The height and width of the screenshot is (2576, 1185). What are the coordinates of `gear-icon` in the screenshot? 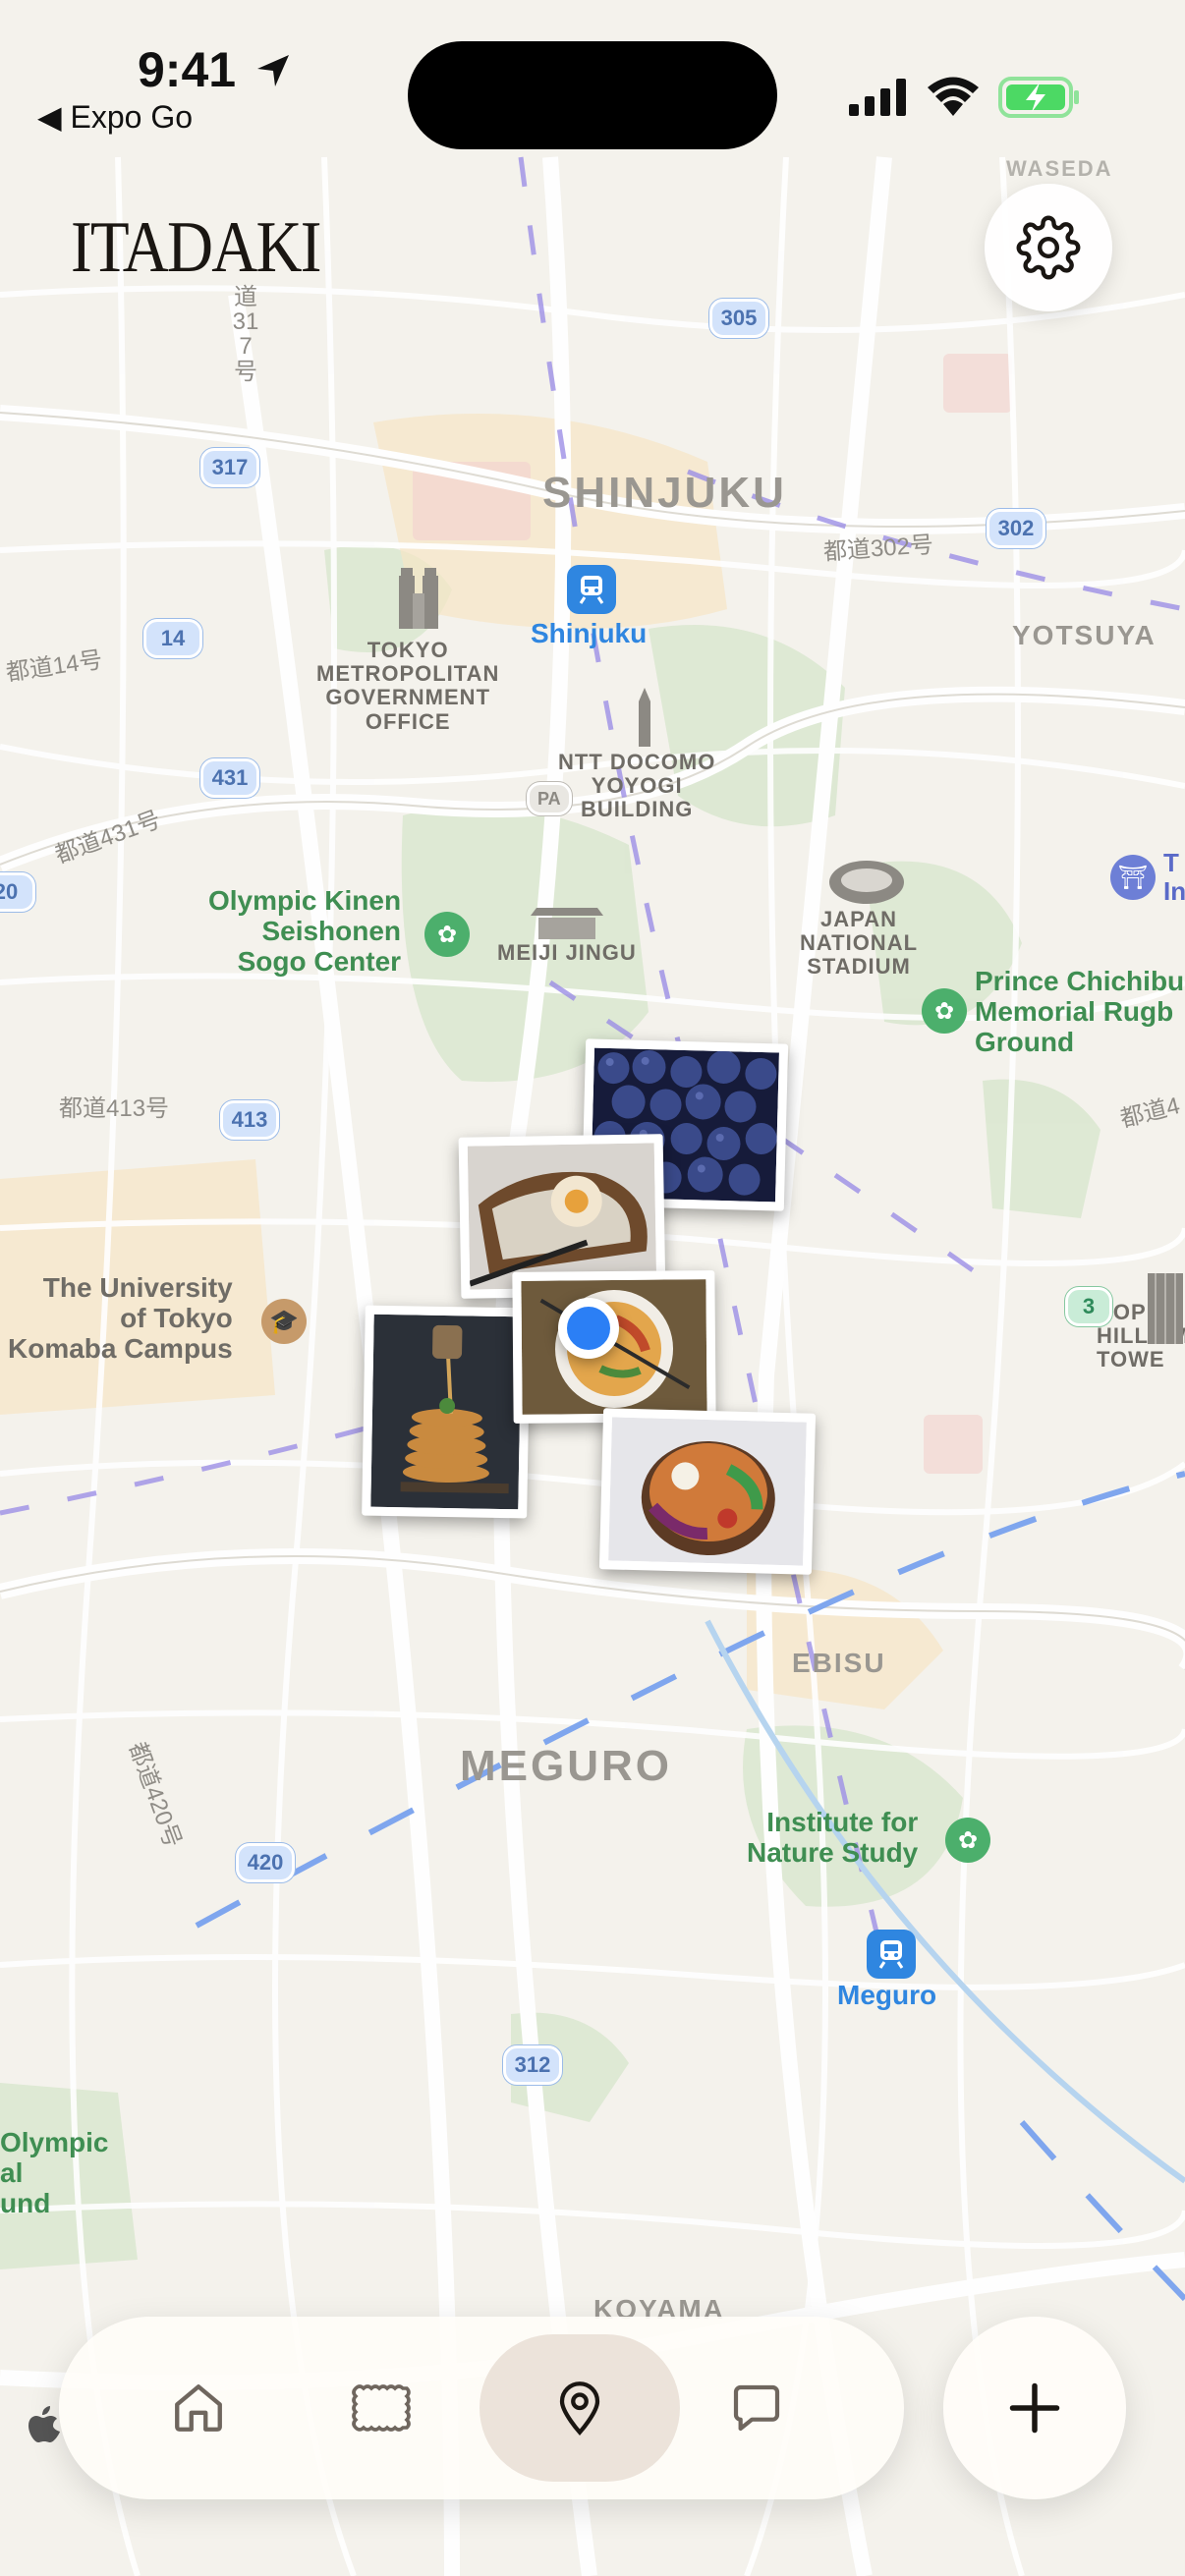 It's located at (1049, 247).